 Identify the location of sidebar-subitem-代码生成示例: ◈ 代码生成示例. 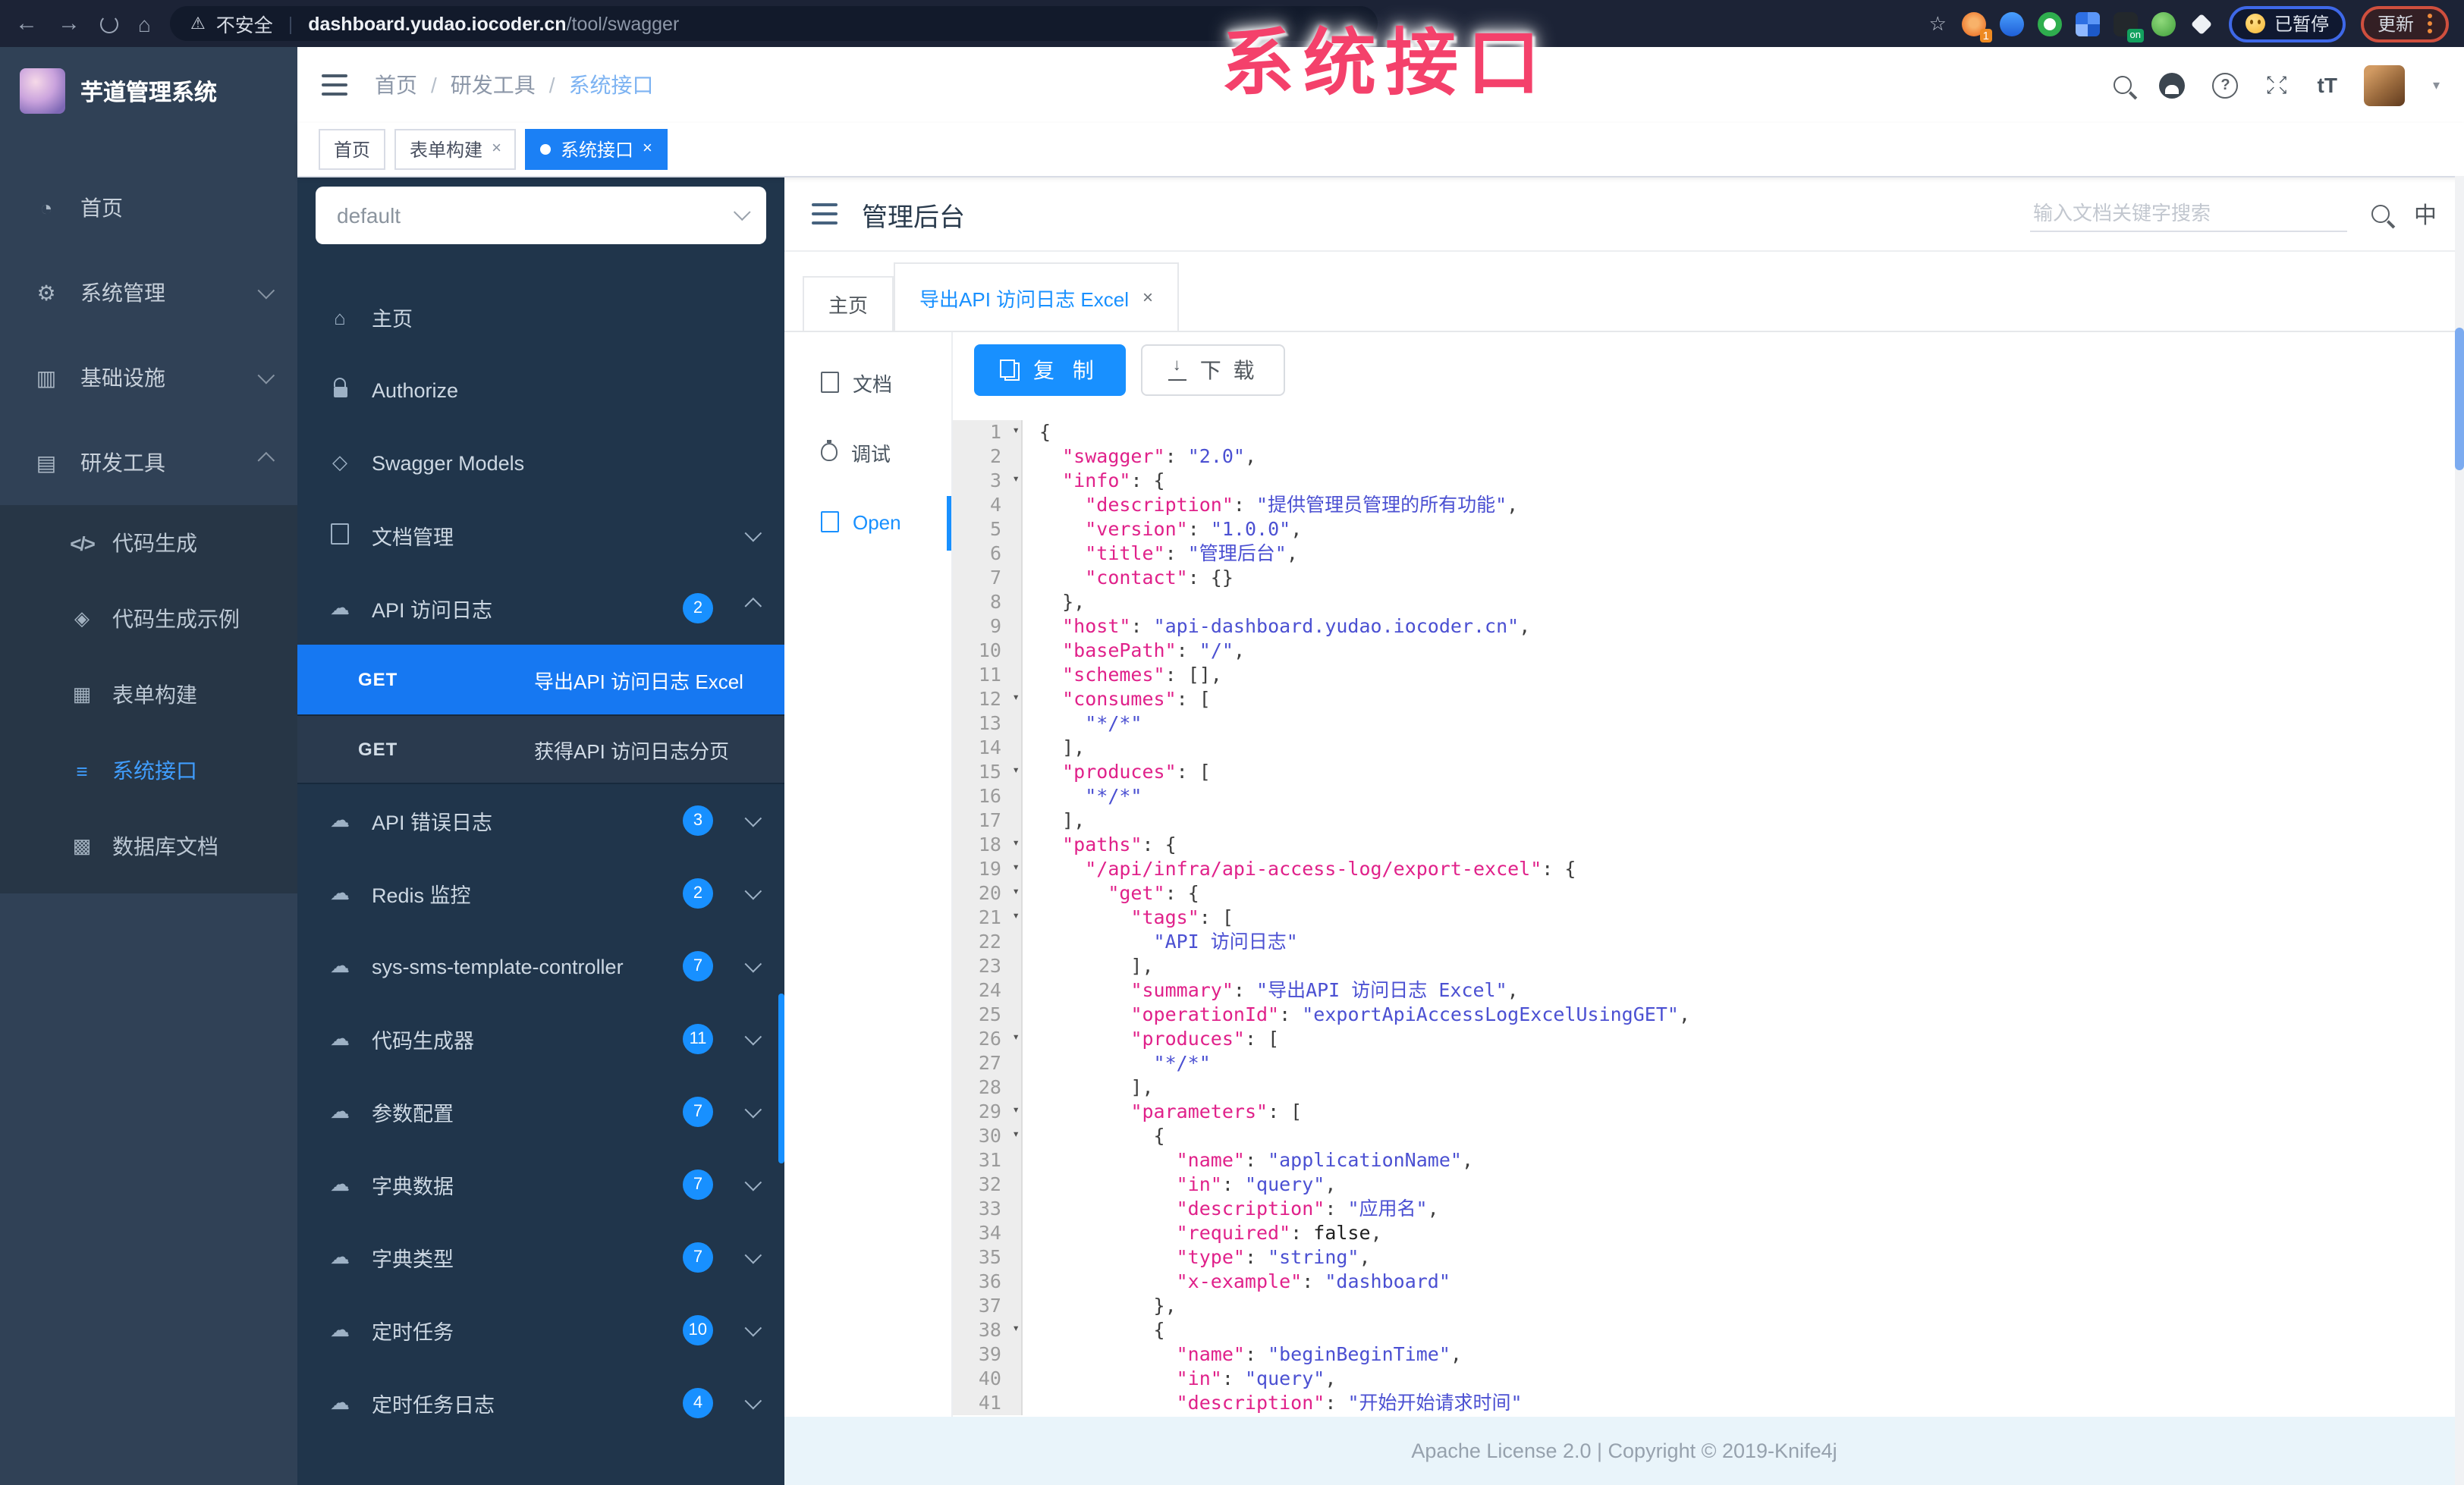
(148, 619).